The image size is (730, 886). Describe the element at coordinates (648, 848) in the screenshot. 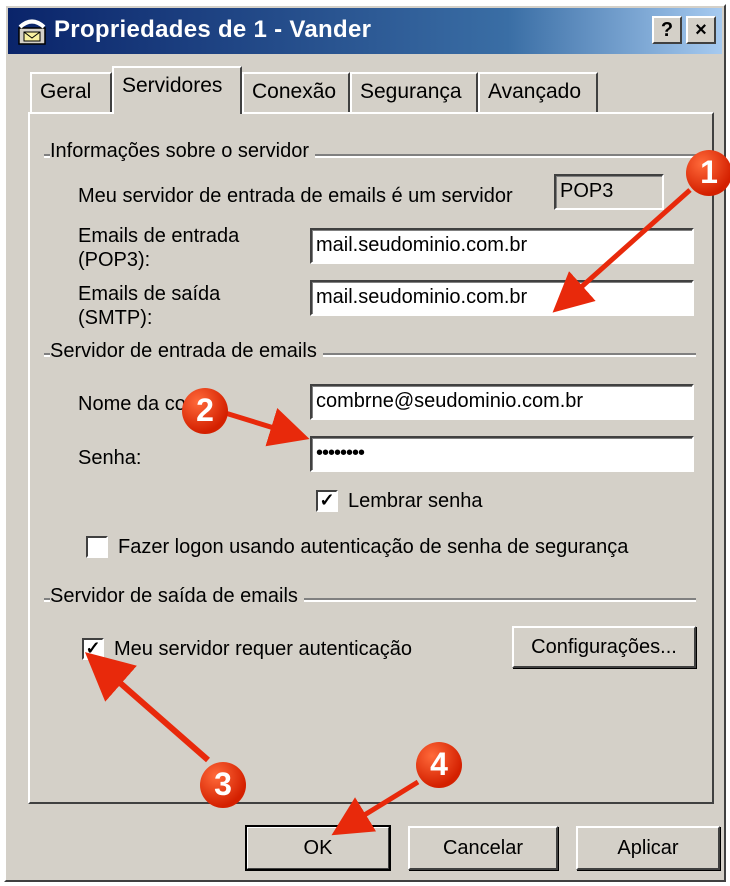

I see `apply-button: Aplicar` at that location.